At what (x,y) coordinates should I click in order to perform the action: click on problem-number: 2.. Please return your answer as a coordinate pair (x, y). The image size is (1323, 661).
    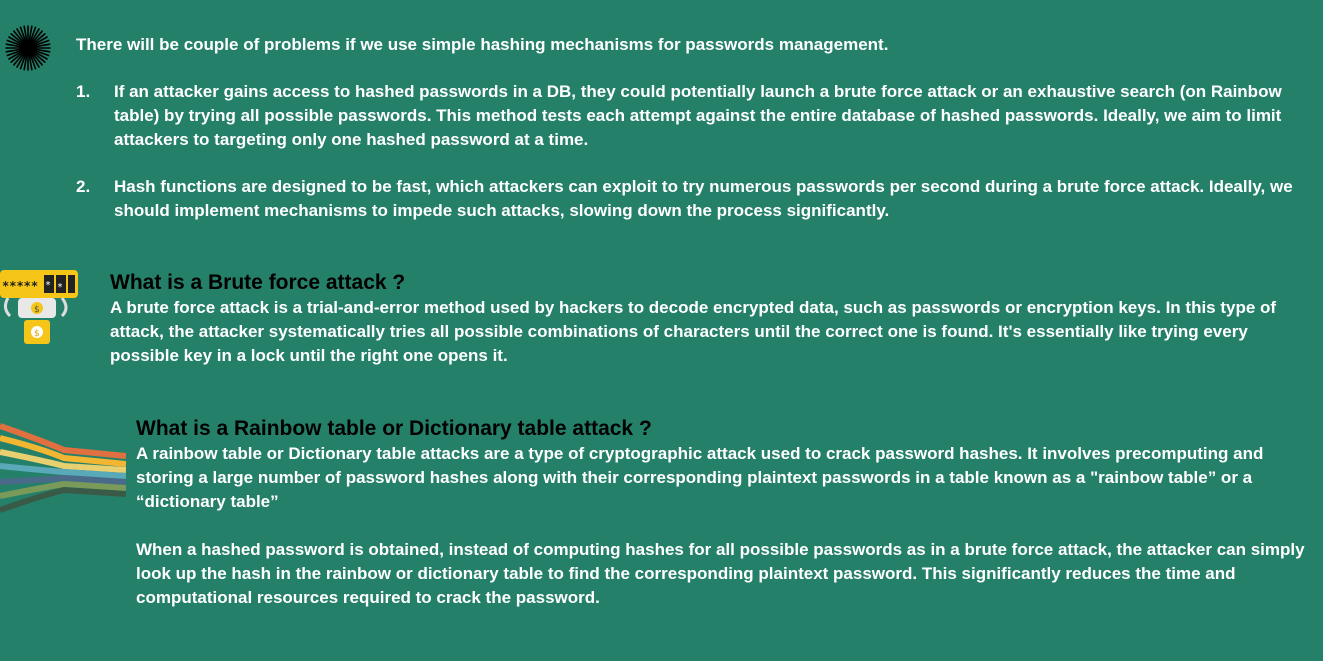
    Looking at the image, I should click on (83, 186).